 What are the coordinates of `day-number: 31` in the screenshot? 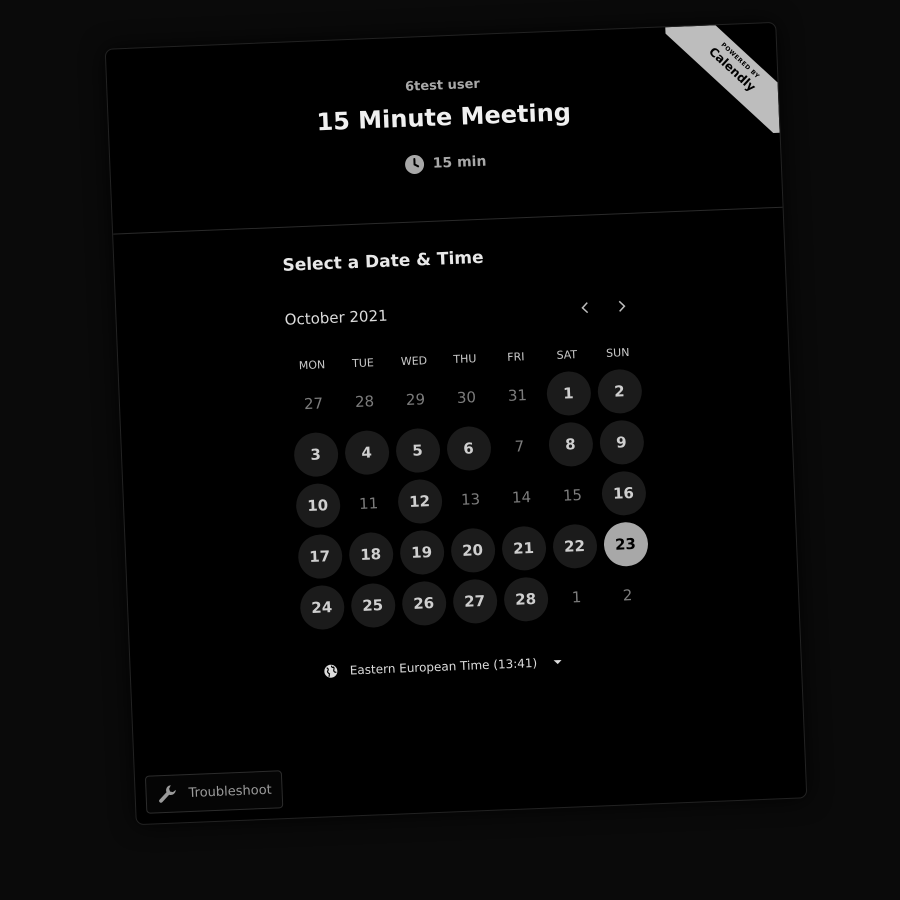 It's located at (517, 395).